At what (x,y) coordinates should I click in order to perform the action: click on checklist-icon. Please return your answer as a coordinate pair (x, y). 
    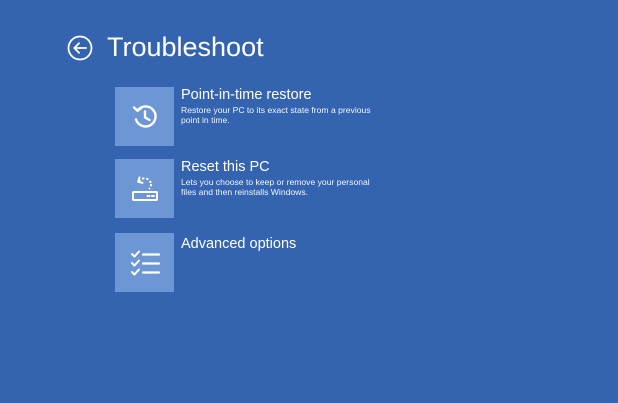
    Looking at the image, I should click on (145, 262).